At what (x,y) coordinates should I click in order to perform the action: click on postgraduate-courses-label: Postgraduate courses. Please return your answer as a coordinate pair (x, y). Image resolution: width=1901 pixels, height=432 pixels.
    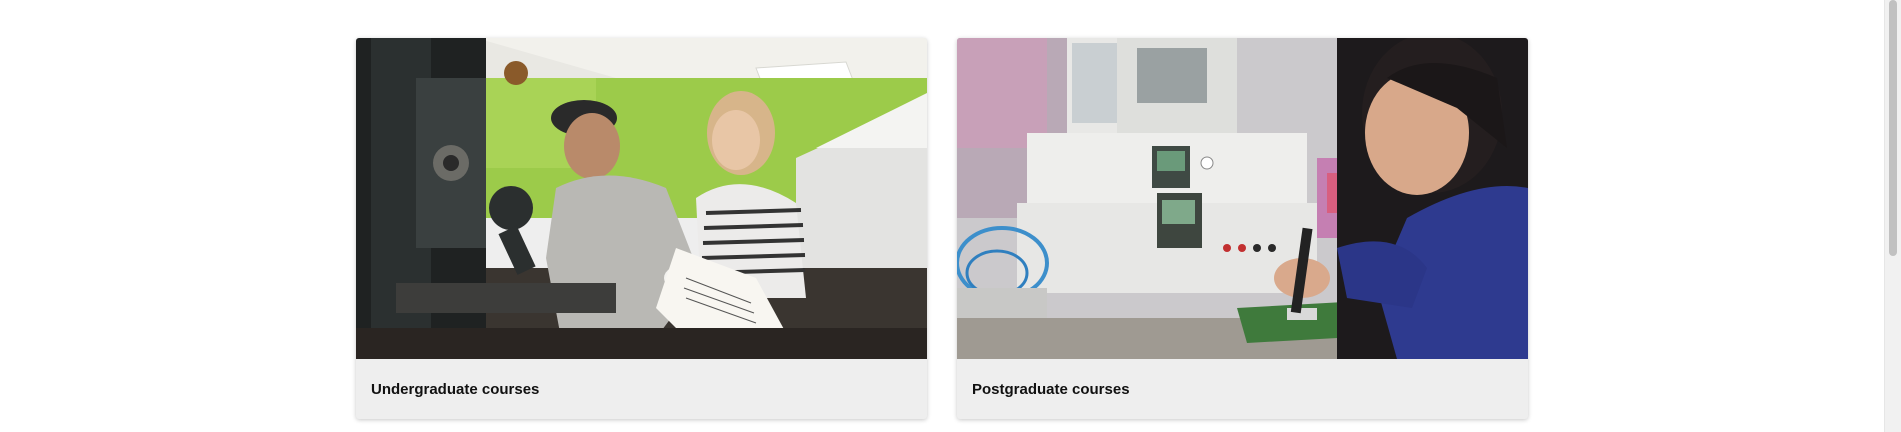
    Looking at the image, I should click on (1051, 389).